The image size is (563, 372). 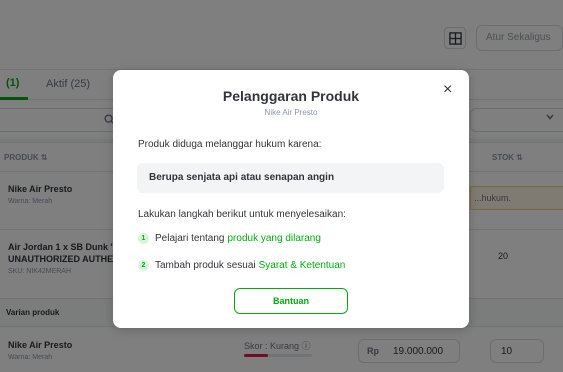 I want to click on step-item: 1 Pelajari tentang produk yang dilarang, so click(x=229, y=238).